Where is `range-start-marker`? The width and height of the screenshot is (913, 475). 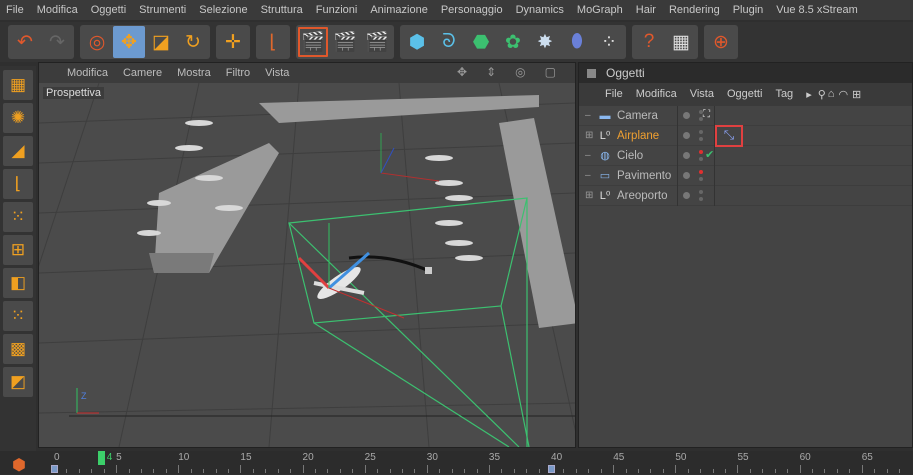
range-start-marker is located at coordinates (54, 469).